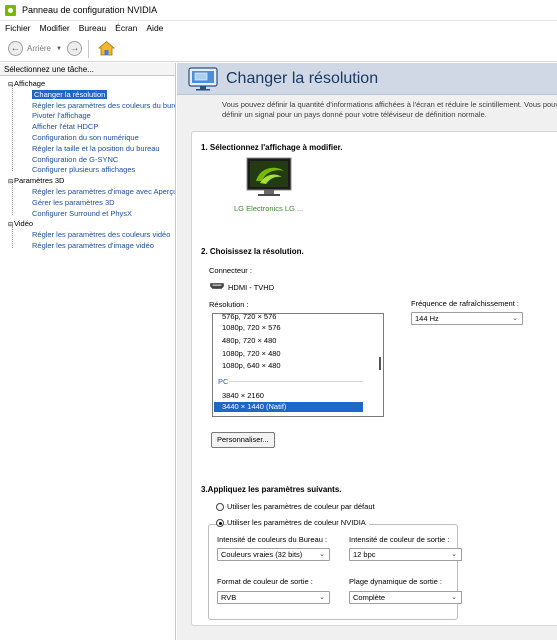  Describe the element at coordinates (251, 327) in the screenshot. I see `resolution-option: 1080p, 720 × 576` at that location.